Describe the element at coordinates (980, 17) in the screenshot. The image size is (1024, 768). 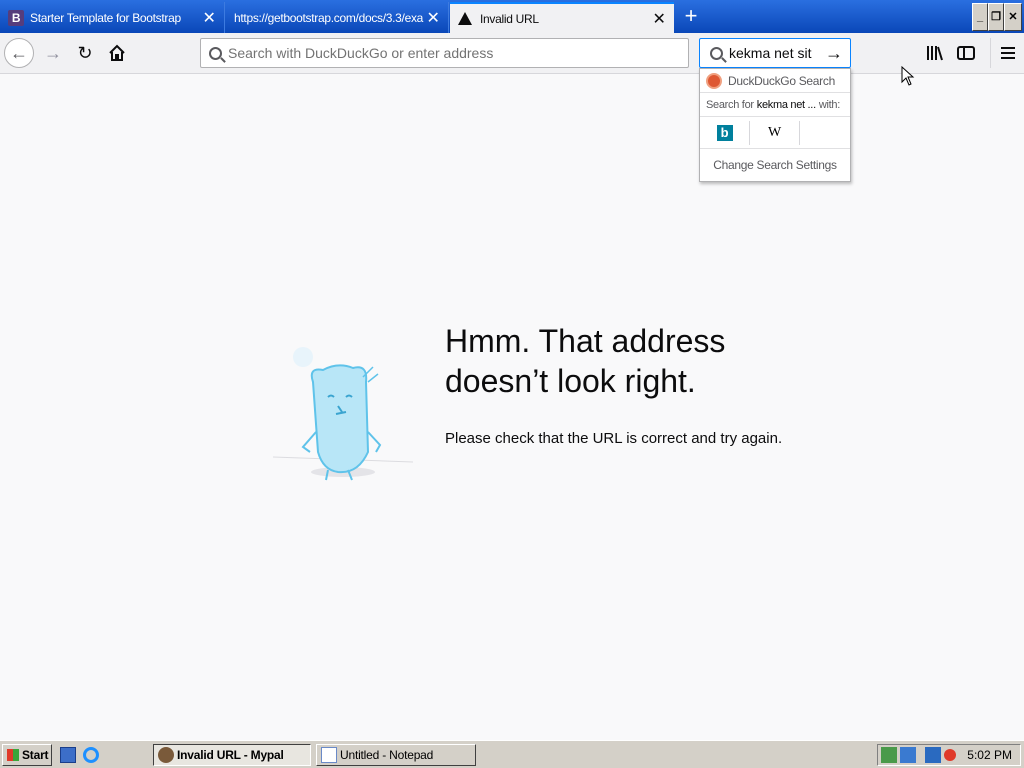
I see `minimize-button: _` at that location.